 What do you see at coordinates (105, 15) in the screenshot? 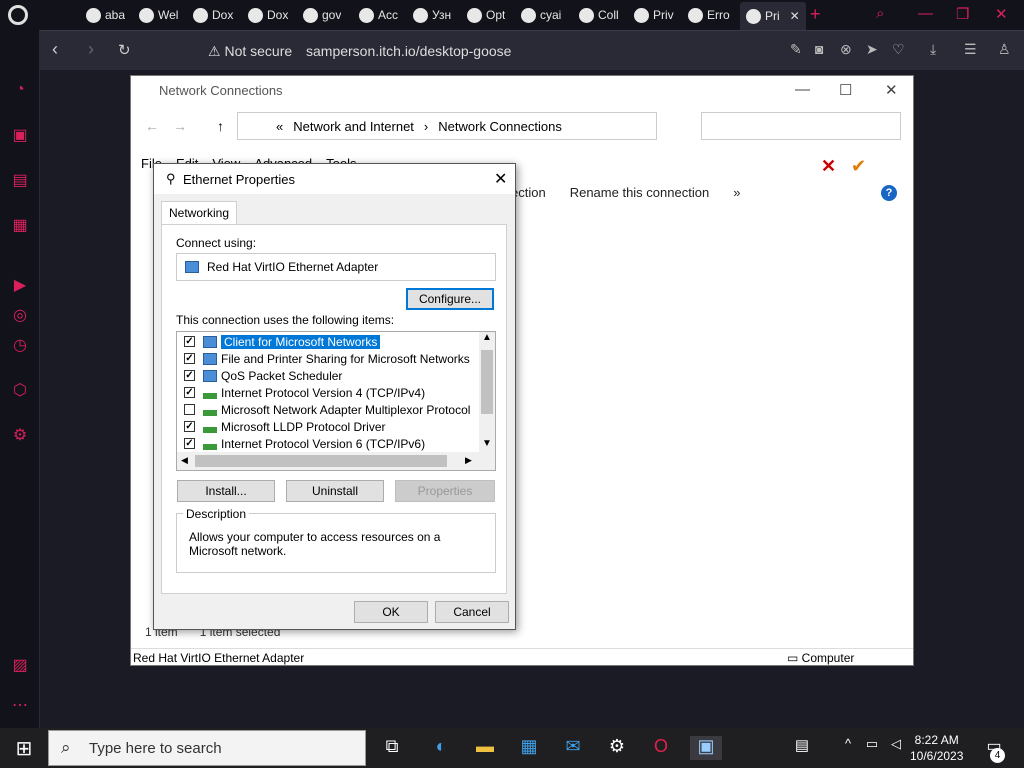
I see `browser-tab: aba` at bounding box center [105, 15].